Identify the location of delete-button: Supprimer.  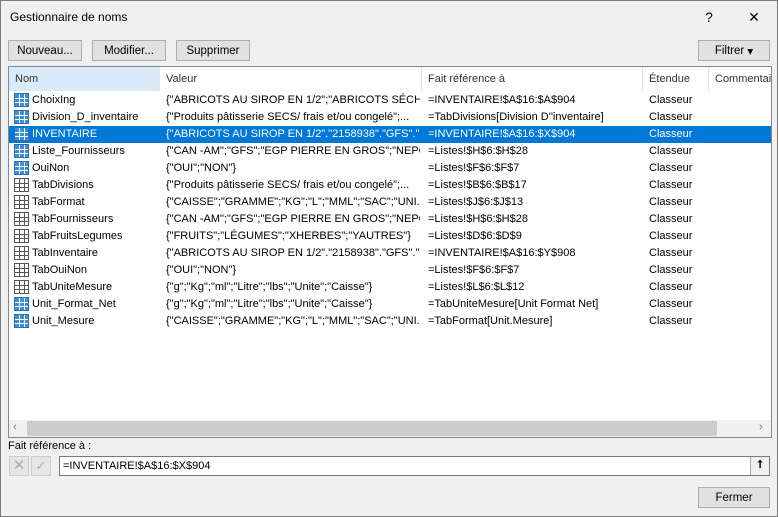
(213, 50).